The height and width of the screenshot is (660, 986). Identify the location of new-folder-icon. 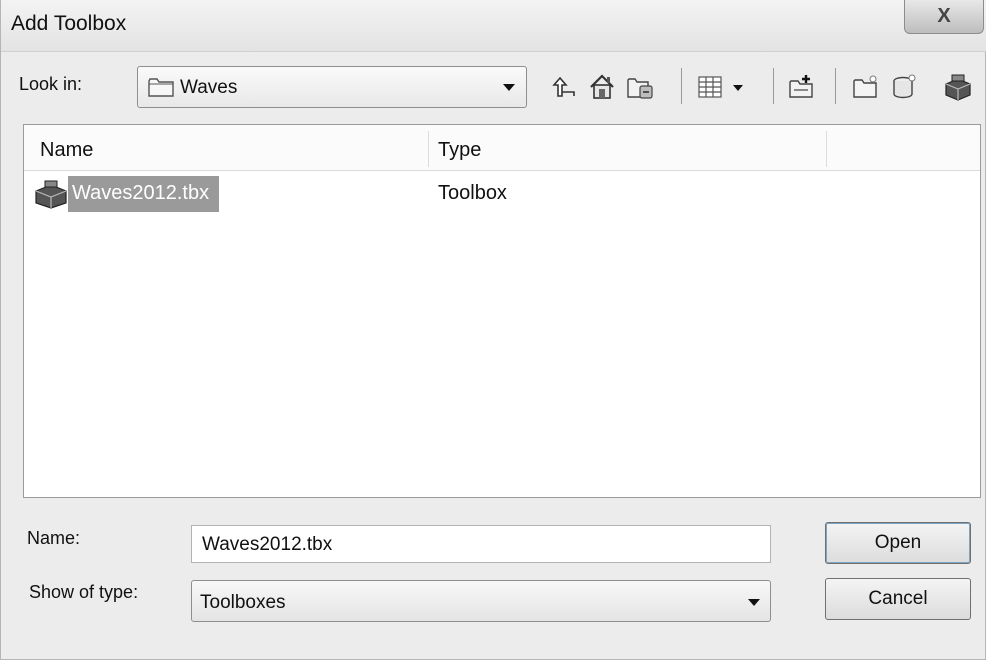
(801, 86).